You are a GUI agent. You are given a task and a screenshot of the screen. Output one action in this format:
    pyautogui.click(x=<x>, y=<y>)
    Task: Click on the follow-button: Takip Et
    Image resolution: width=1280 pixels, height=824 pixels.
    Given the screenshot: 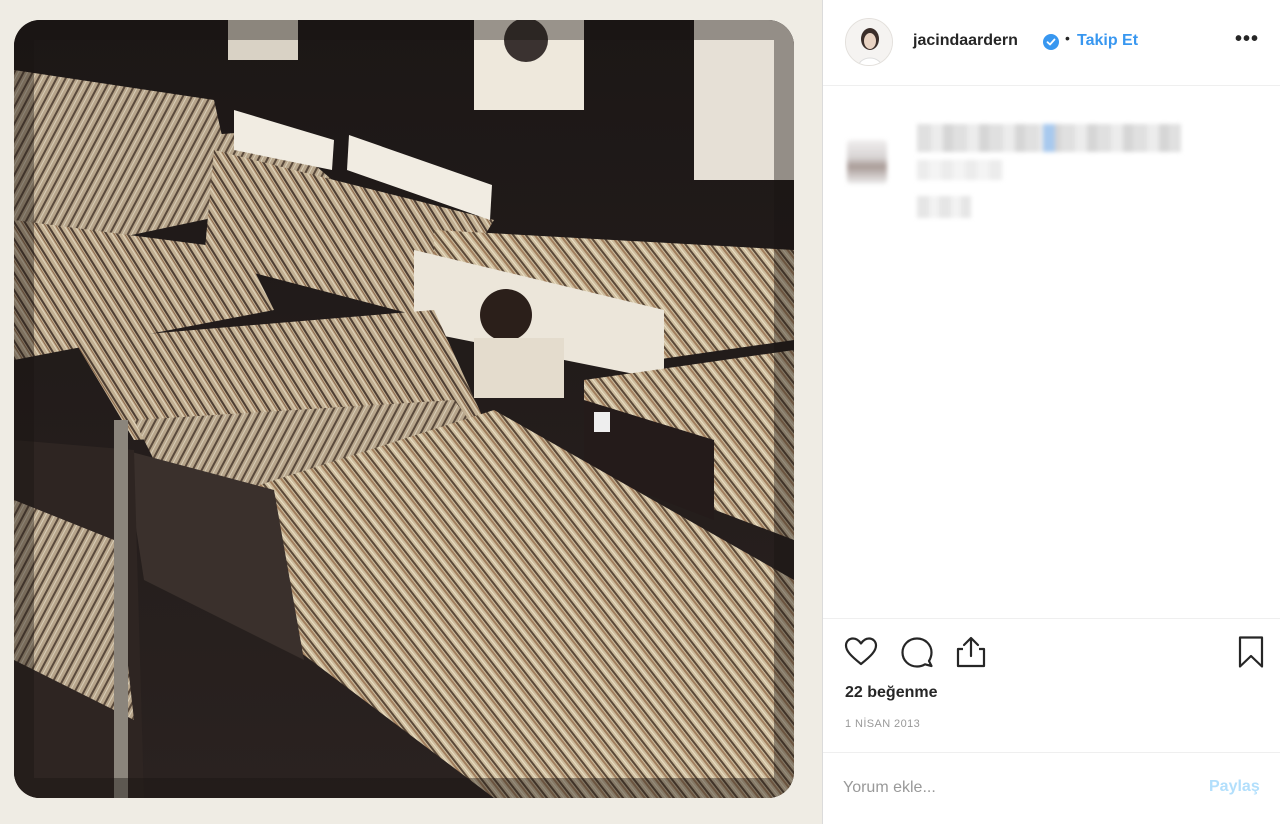 What is the action you would take?
    pyautogui.click(x=1107, y=41)
    